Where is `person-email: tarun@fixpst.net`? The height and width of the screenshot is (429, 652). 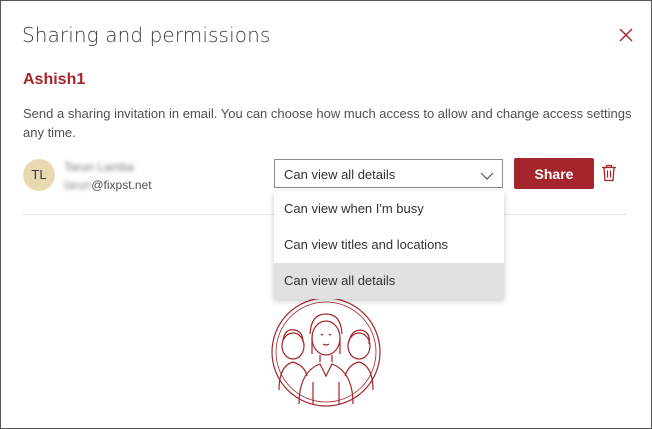
person-email: tarun@fixpst.net is located at coordinates (108, 185).